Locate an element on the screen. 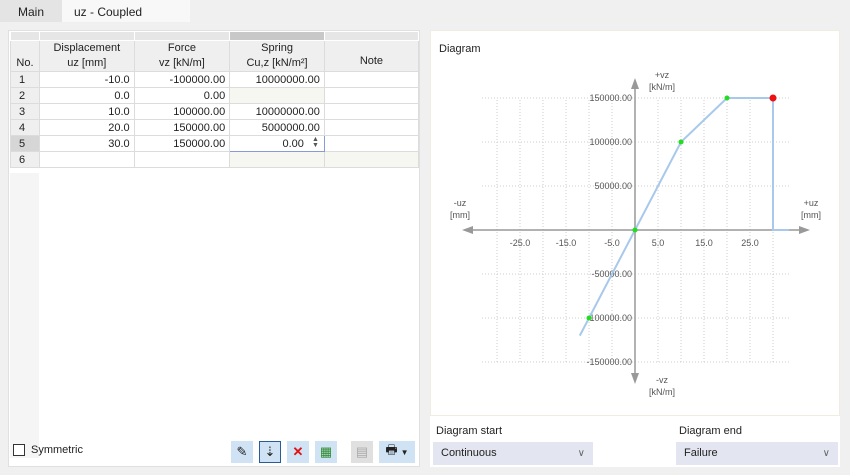 The height and width of the screenshot is (475, 850). displacement-cell: 20.0 is located at coordinates (86, 127).